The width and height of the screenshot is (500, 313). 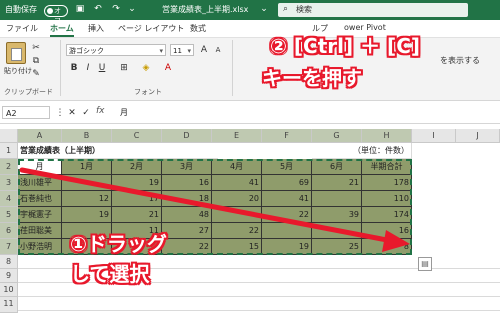 What do you see at coordinates (312, 78) in the screenshot?
I see `step2-annotation-line2: キーを押す` at bounding box center [312, 78].